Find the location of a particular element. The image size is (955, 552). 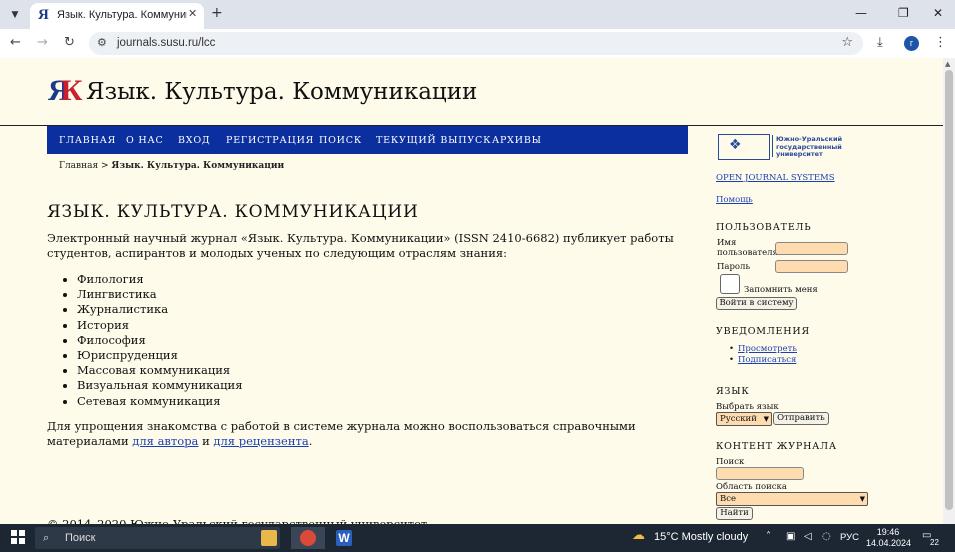

taskbar-word: W is located at coordinates (344, 538).